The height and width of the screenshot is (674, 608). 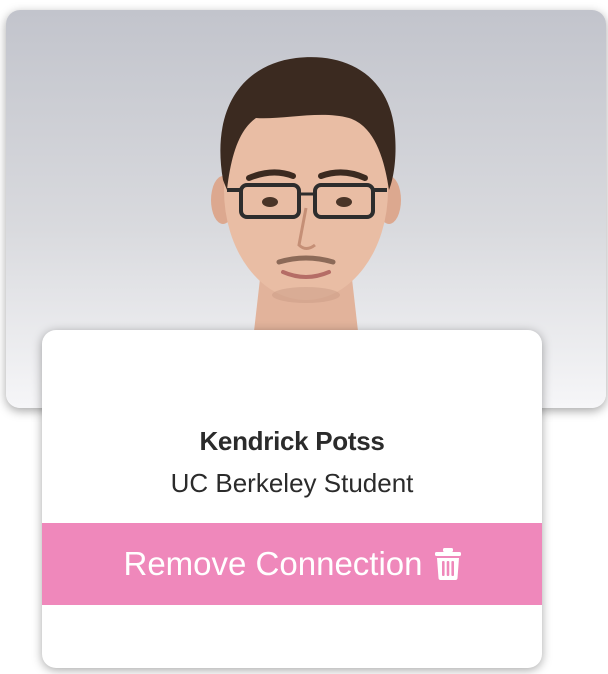 I want to click on profile-name: Kendrick Potss, so click(x=292, y=441).